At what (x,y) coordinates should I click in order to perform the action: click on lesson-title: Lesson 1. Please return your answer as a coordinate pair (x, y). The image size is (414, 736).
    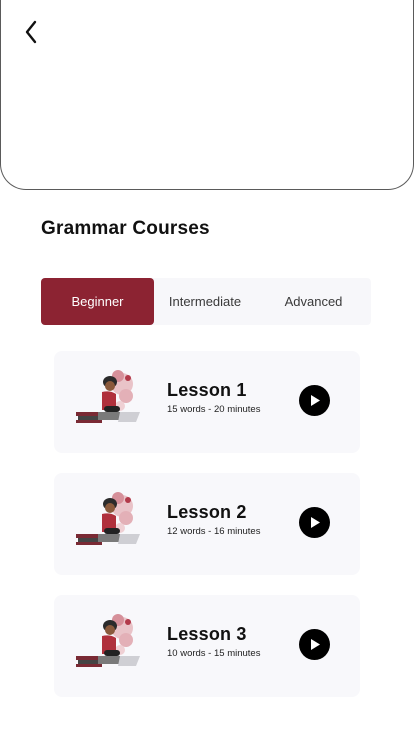
    Looking at the image, I should click on (207, 390).